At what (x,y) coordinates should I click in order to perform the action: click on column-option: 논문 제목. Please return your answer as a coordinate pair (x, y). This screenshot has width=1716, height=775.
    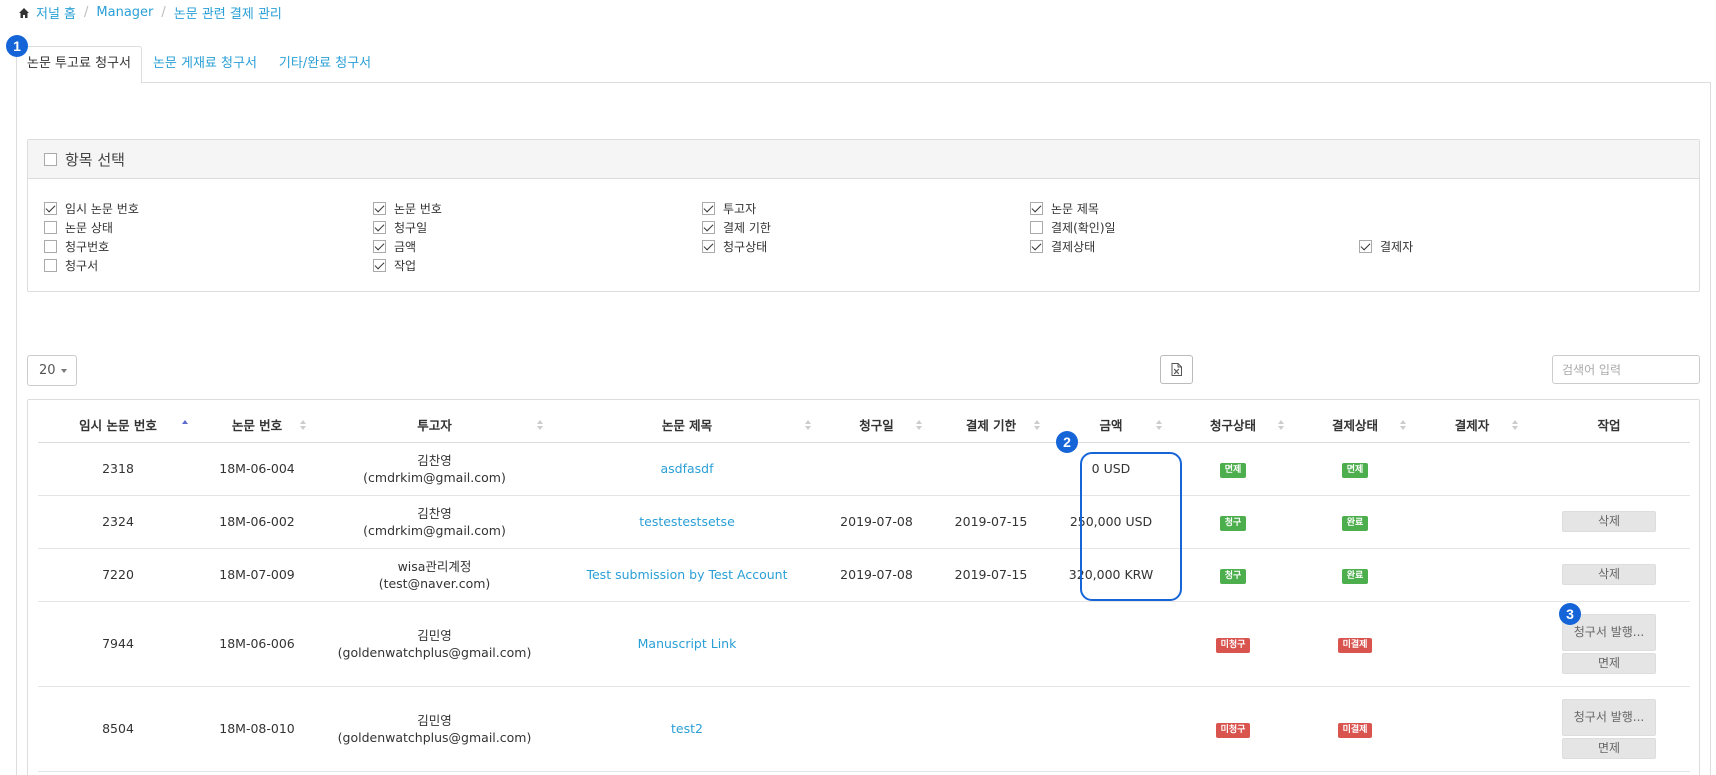
    Looking at the image, I should click on (1064, 208).